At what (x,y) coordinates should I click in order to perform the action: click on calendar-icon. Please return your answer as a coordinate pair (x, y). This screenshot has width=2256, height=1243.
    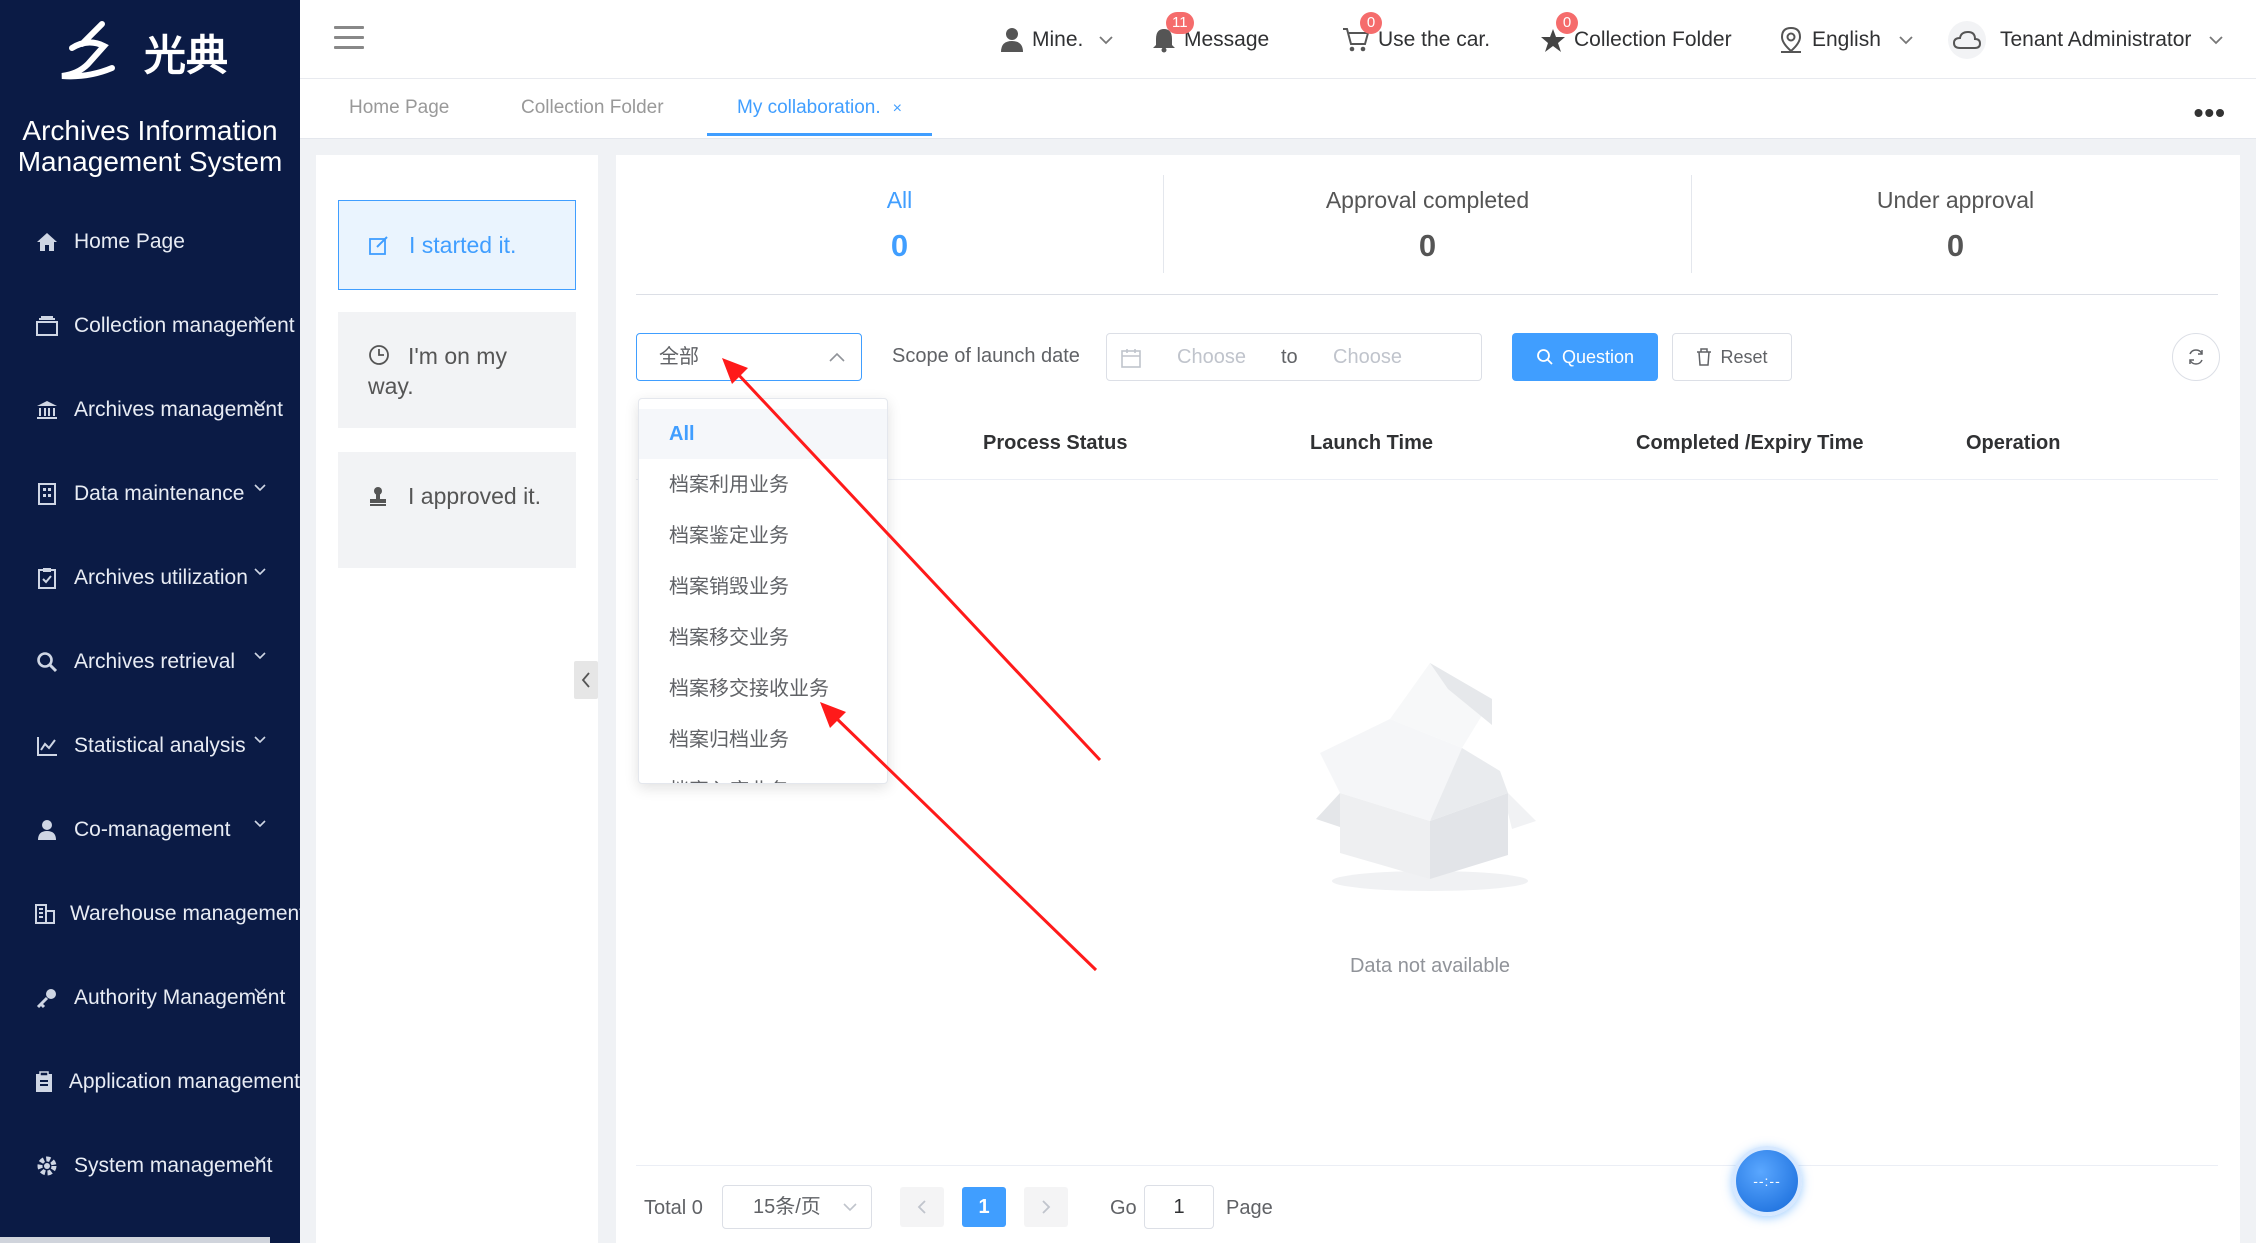
    Looking at the image, I should click on (1131, 358).